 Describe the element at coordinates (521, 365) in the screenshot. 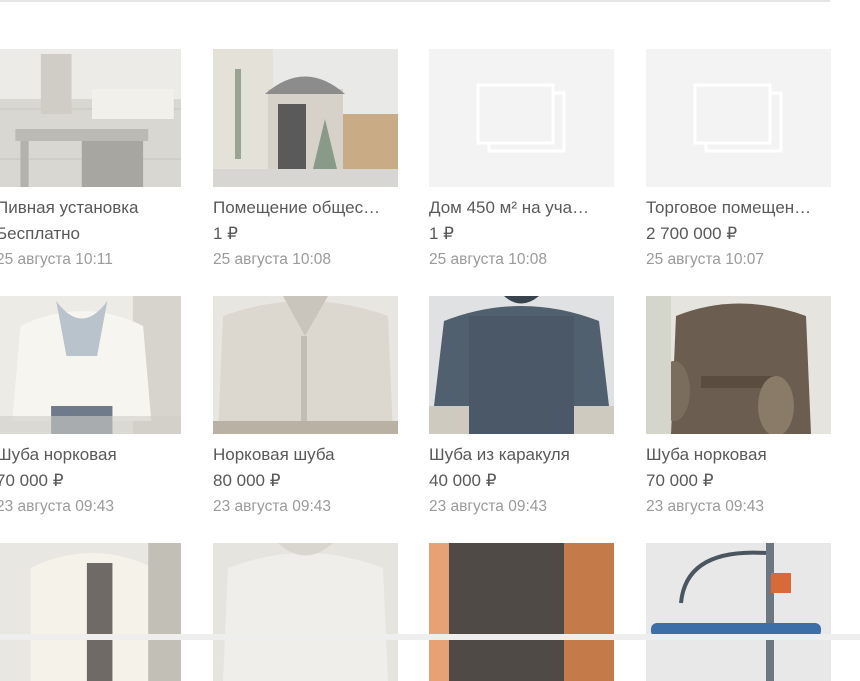

I see `listing-photo-dark-astrakhan-coat` at that location.